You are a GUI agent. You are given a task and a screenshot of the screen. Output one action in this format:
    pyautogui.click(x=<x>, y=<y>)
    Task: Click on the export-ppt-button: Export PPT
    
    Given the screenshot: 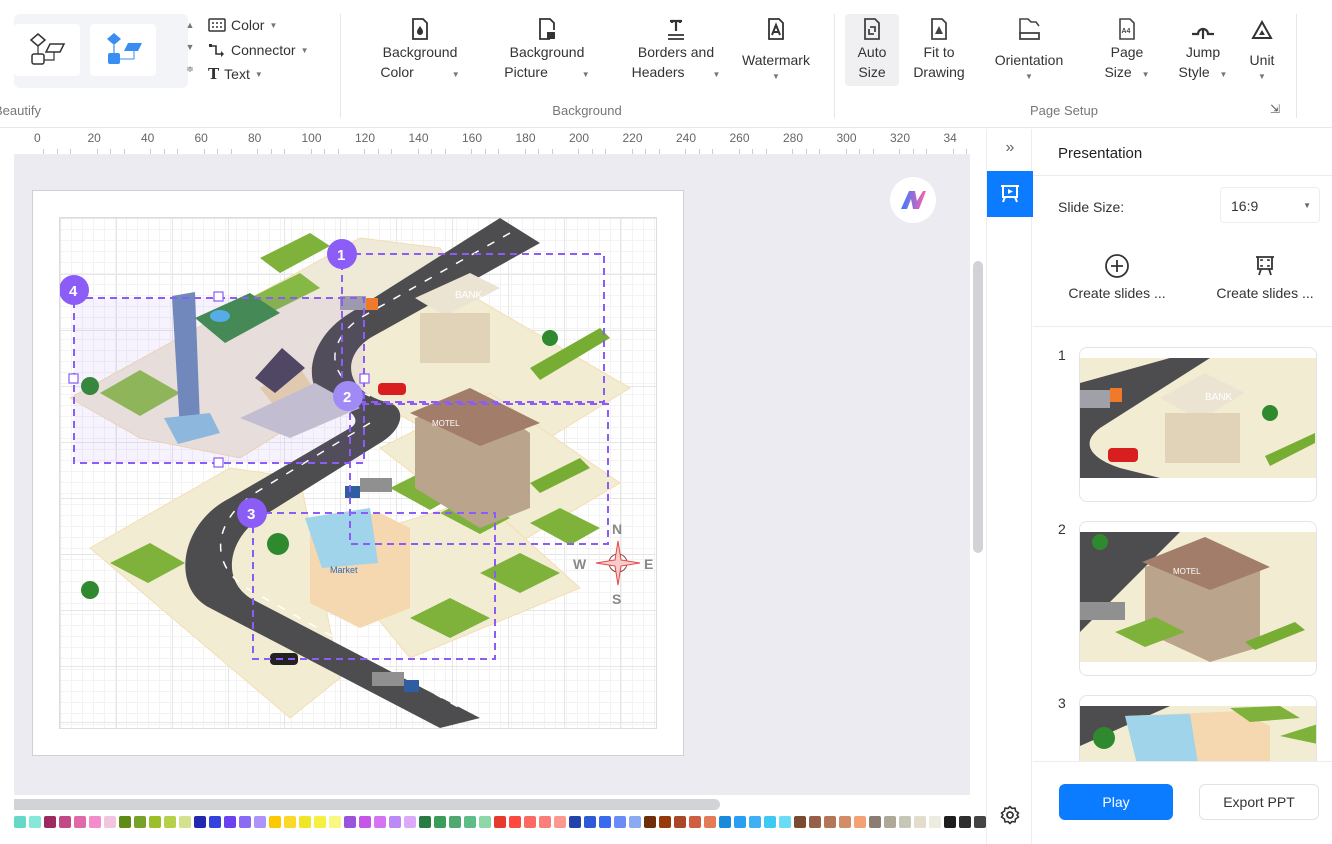 What is the action you would take?
    pyautogui.click(x=1259, y=802)
    